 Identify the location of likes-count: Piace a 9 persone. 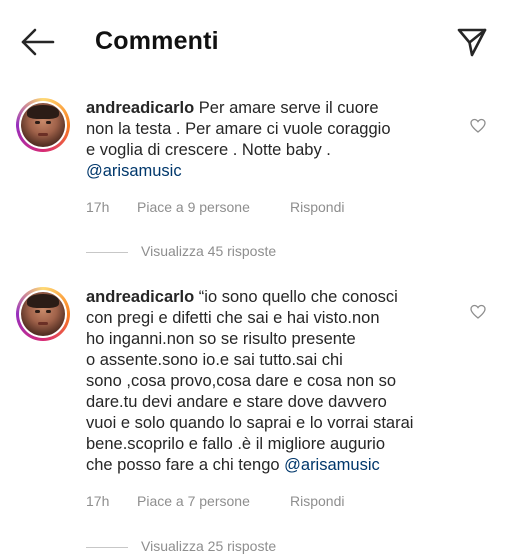
(193, 207).